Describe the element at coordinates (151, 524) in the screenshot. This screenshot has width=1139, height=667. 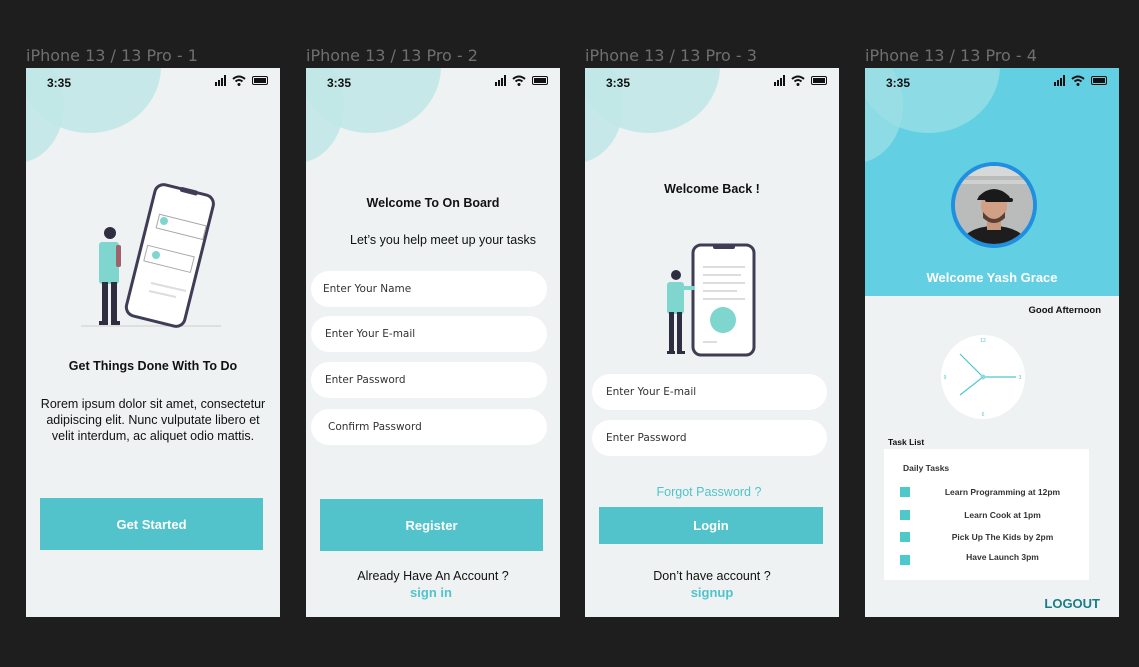
I see `get-started-button: Get Started` at that location.